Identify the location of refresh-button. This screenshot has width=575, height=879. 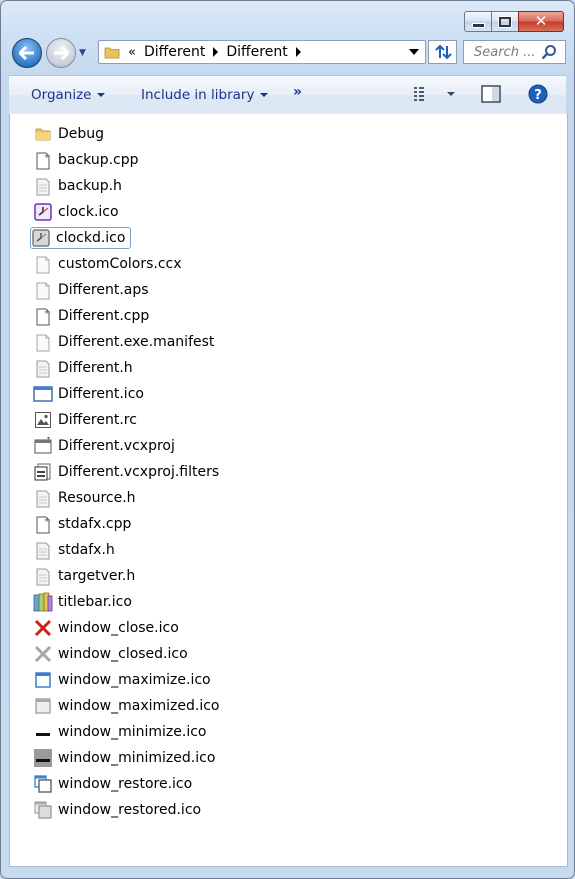
(442, 52).